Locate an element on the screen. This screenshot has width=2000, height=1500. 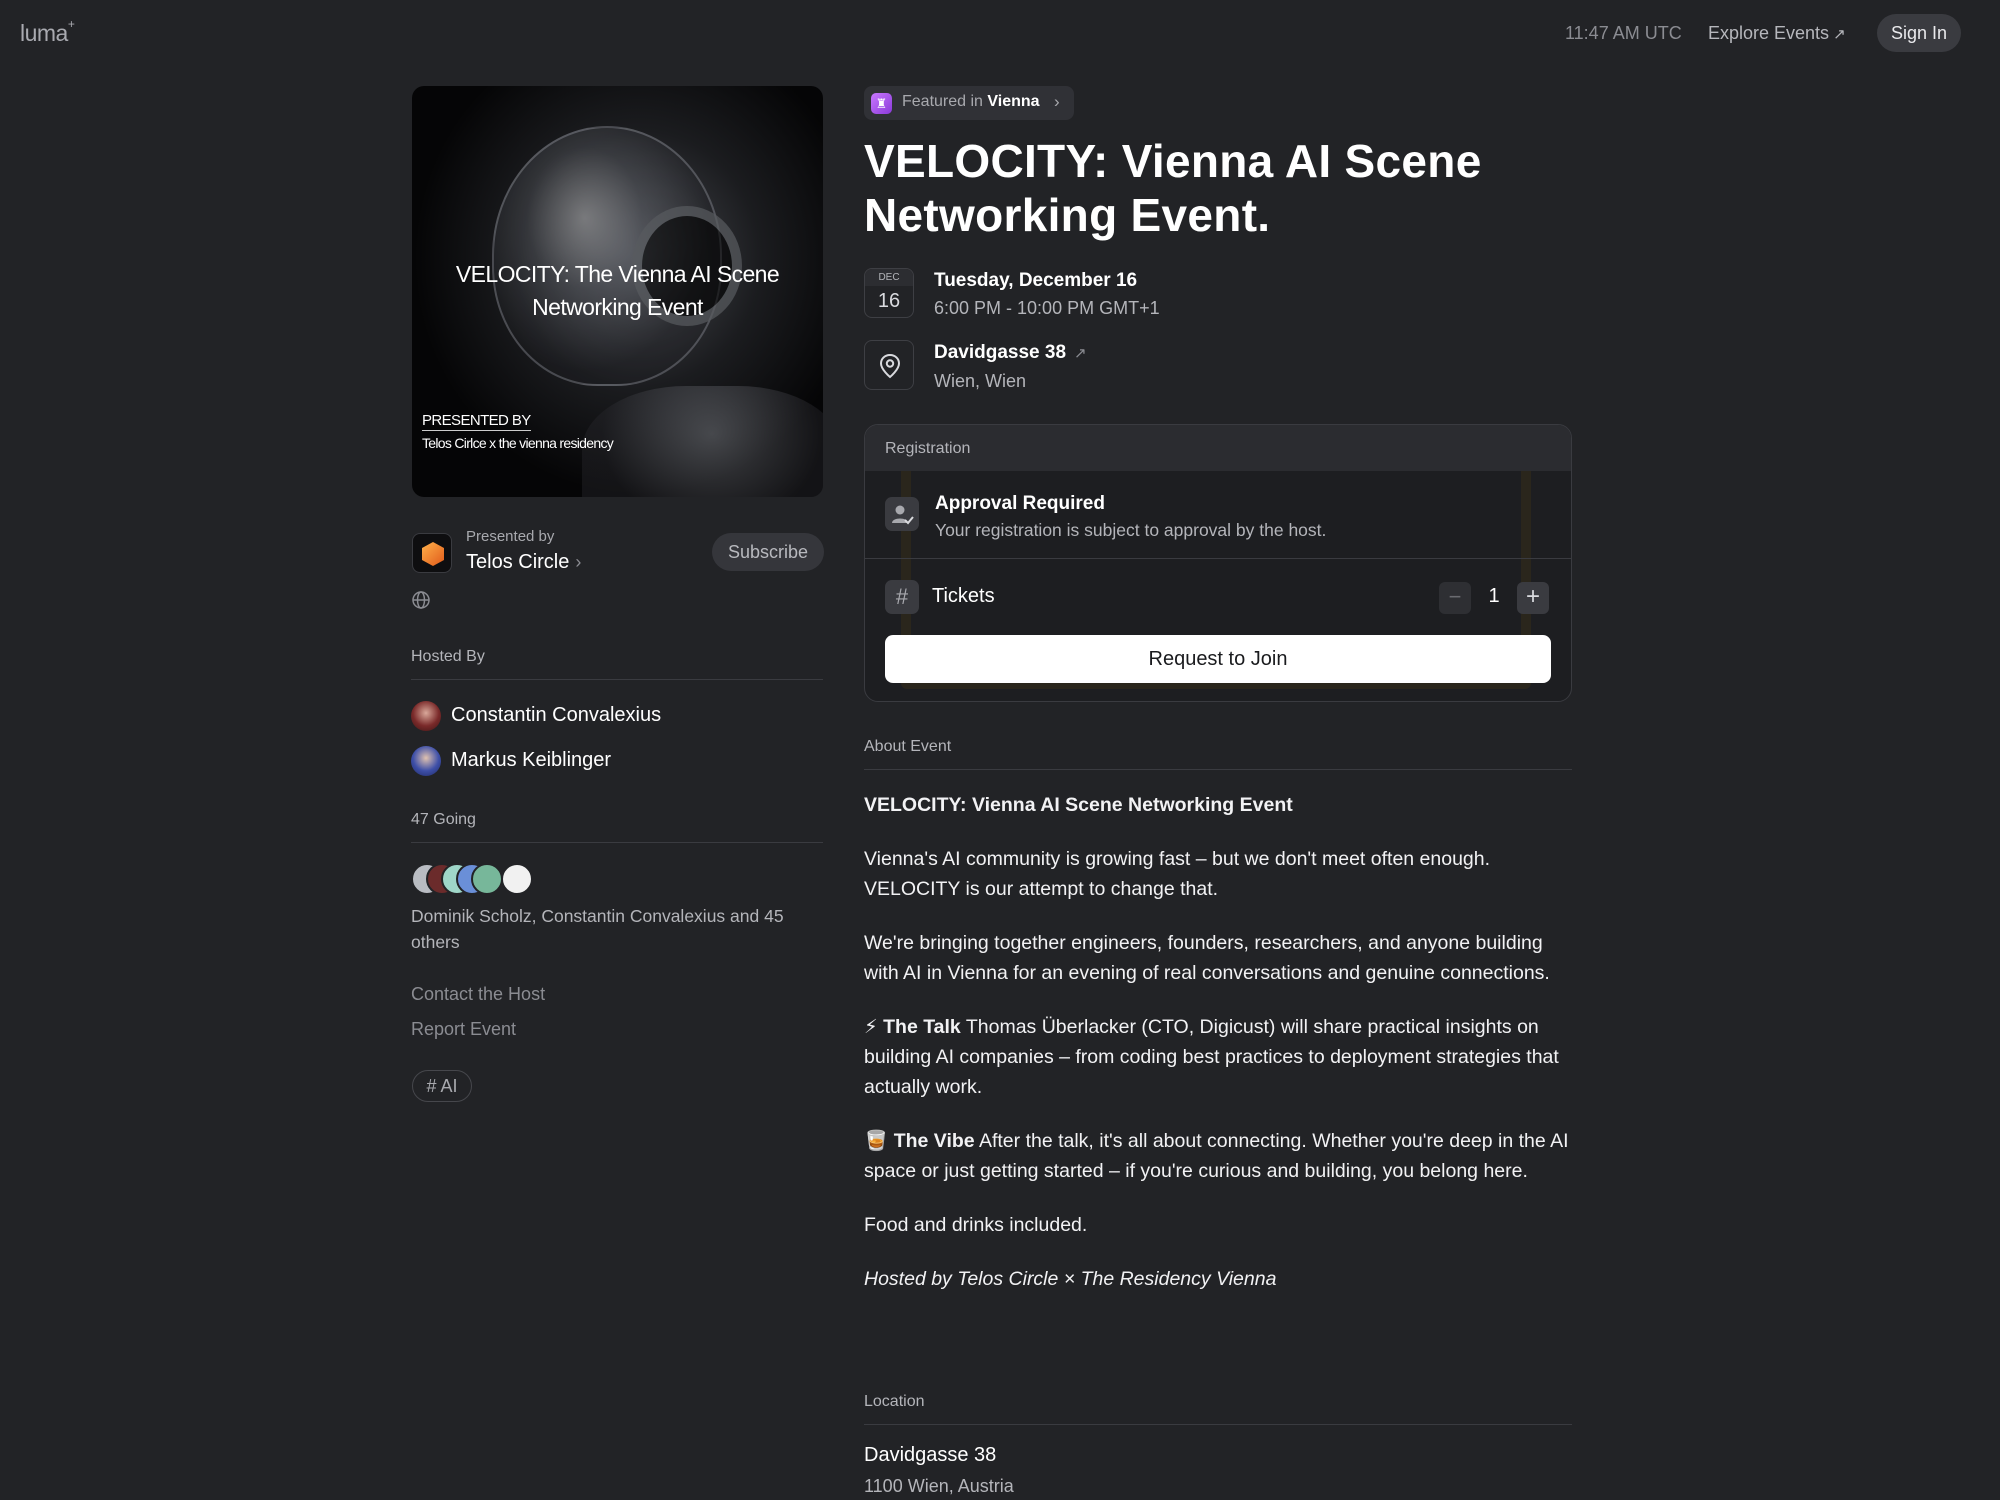
explore-events-label: Explore Events is located at coordinates (1769, 33).